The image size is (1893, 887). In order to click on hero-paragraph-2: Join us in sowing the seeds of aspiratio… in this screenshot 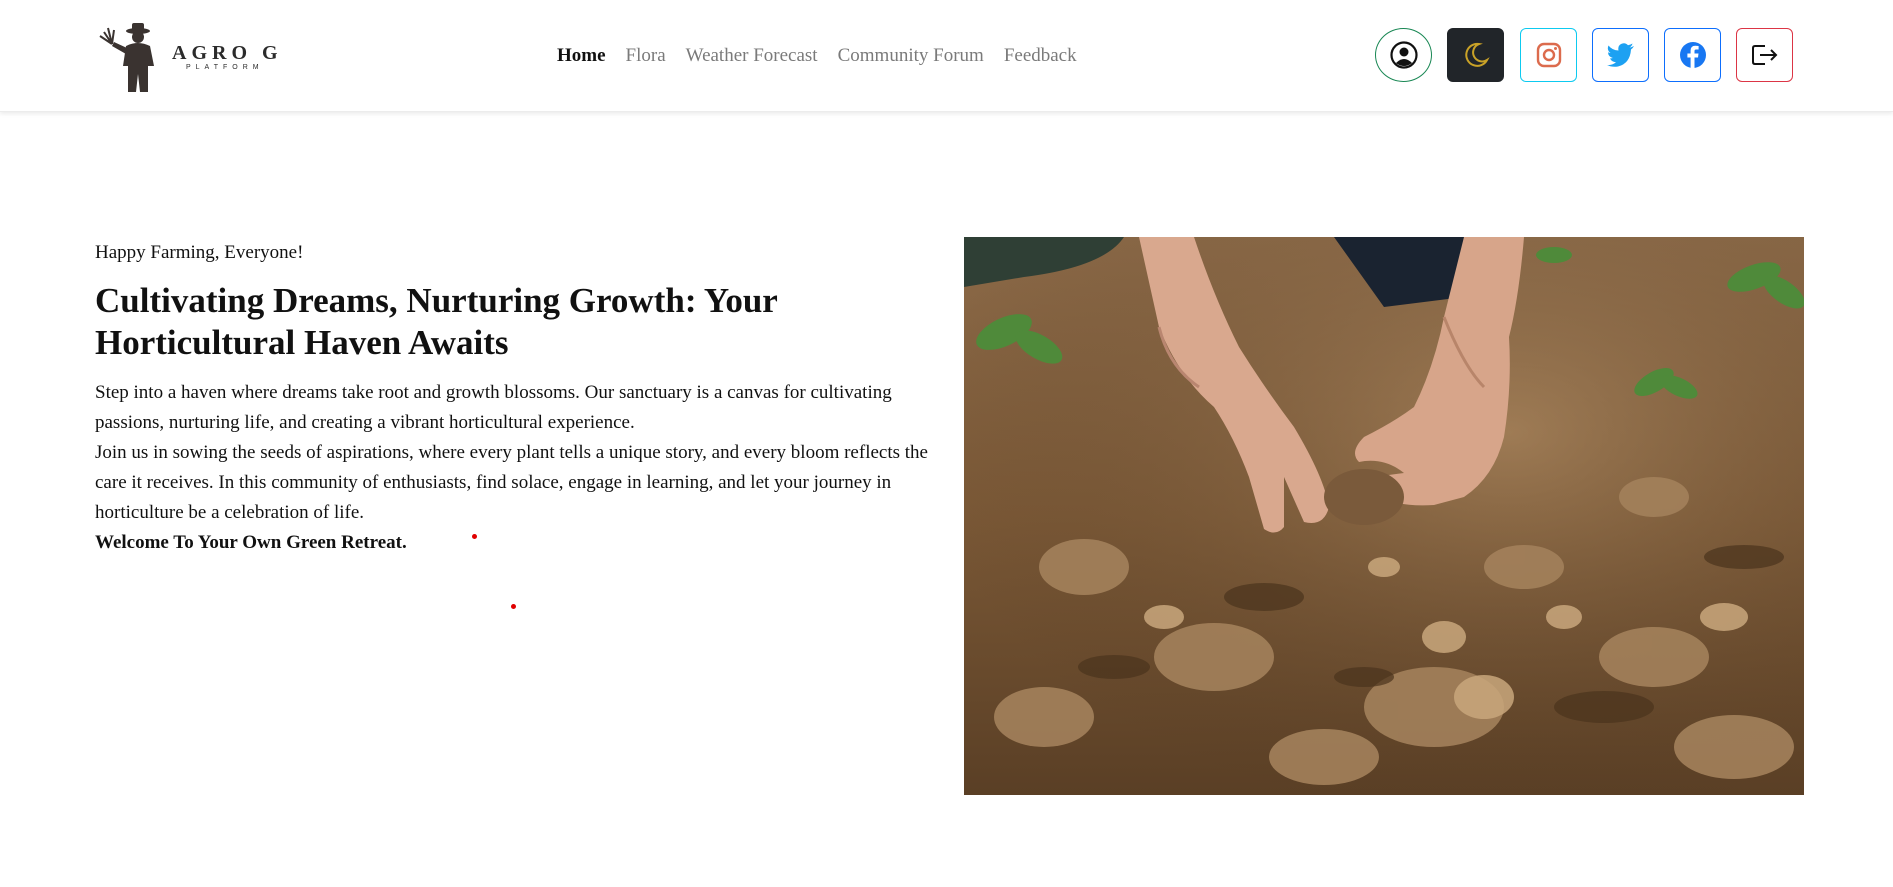, I will do `click(511, 482)`.